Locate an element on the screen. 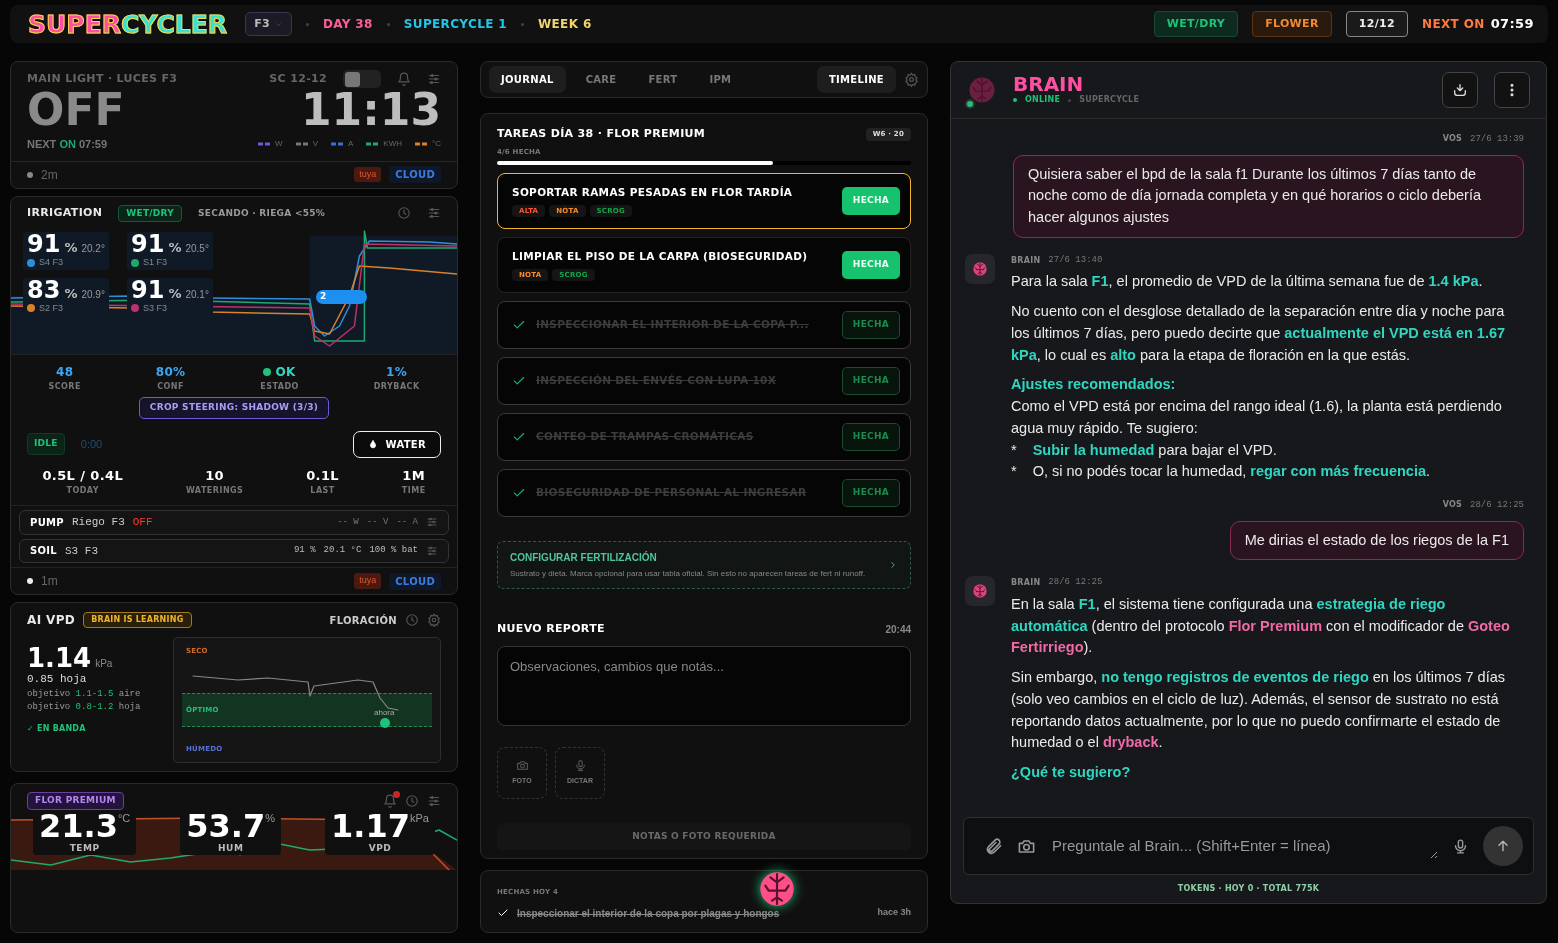 This screenshot has height=943, width=1558. device-name: S3 F3 is located at coordinates (81, 551).